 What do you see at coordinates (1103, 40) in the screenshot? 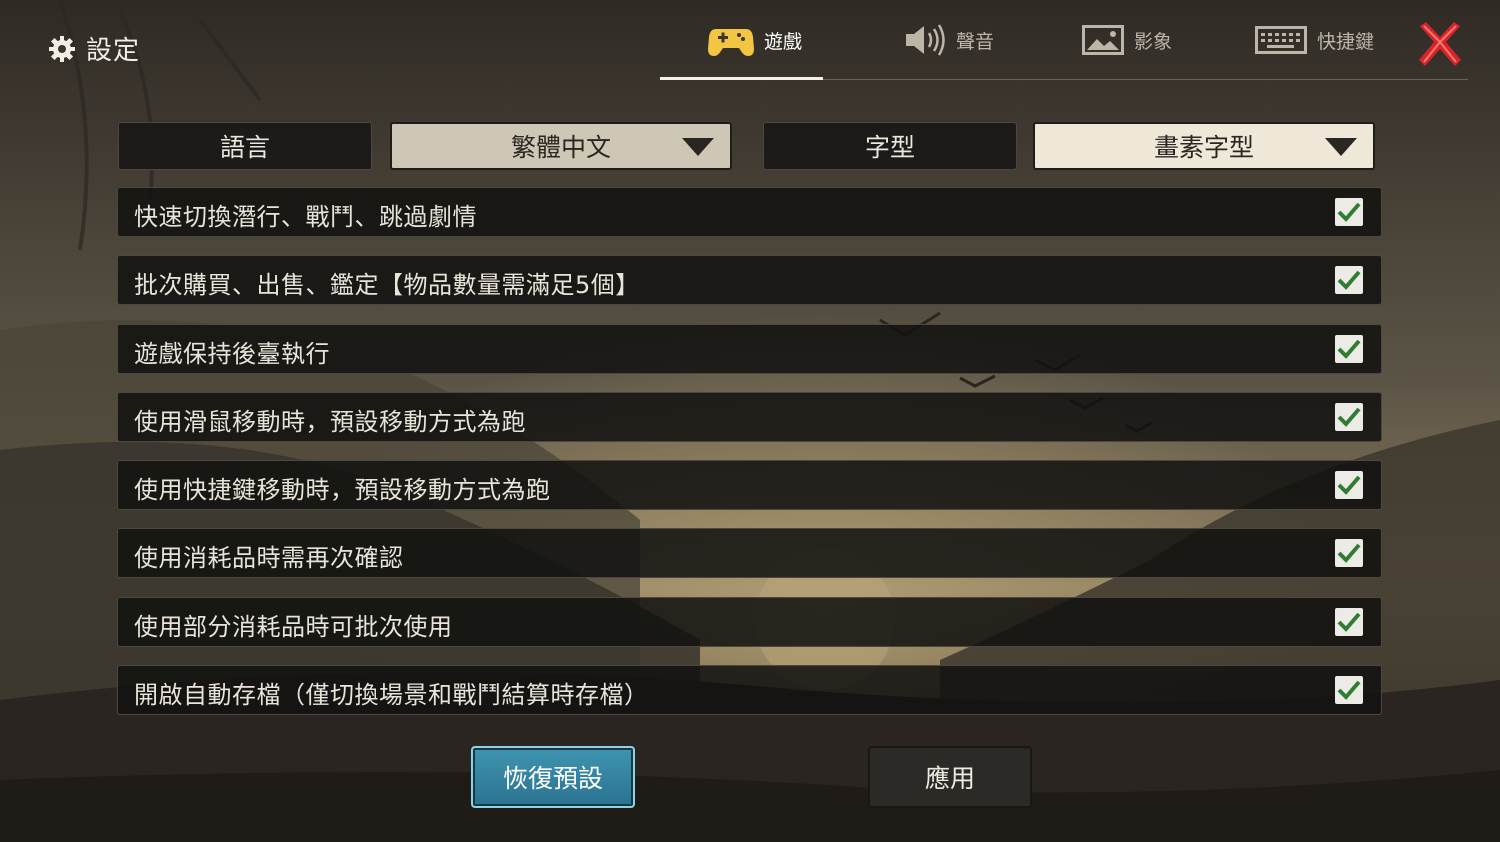
I see `image-icon` at bounding box center [1103, 40].